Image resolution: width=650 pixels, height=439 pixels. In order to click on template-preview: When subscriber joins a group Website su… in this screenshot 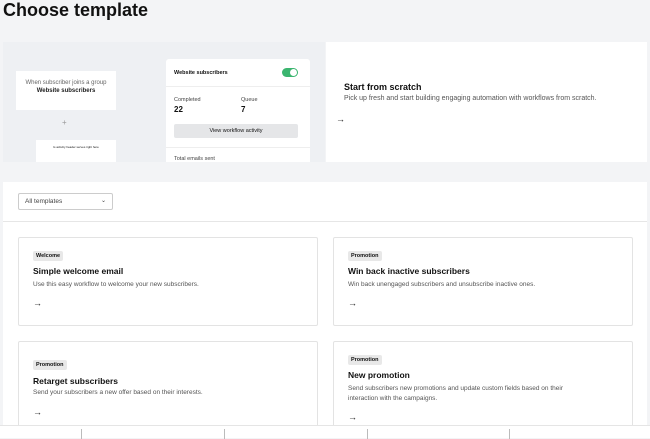, I will do `click(164, 102)`.